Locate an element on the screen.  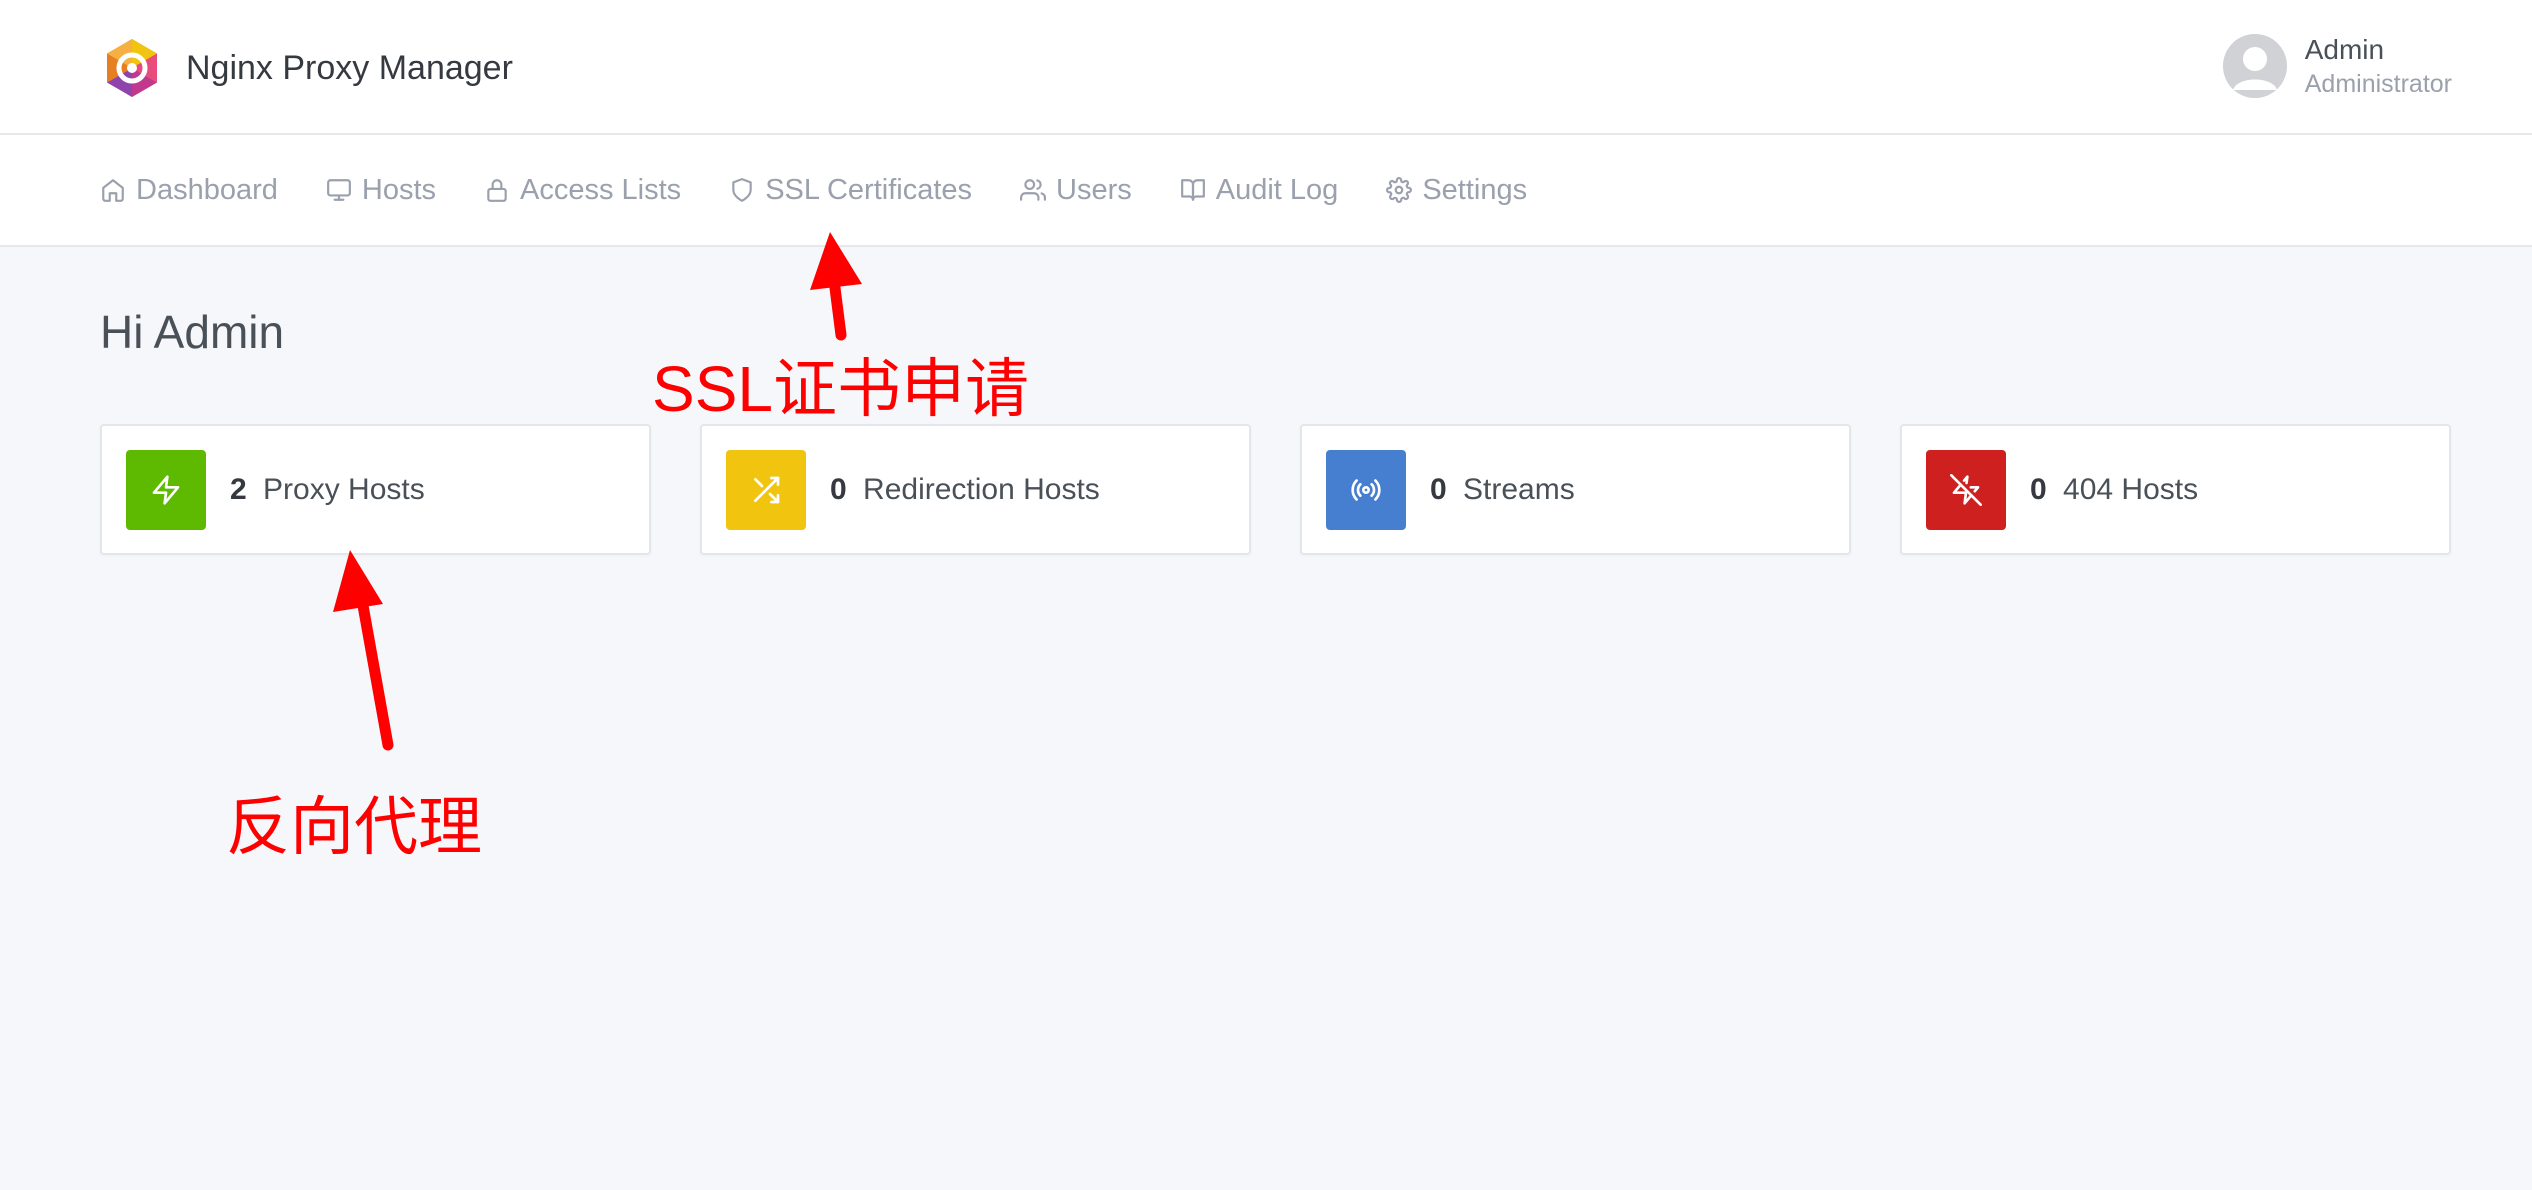
nav-item-audit-log: Audit Log is located at coordinates (1259, 190).